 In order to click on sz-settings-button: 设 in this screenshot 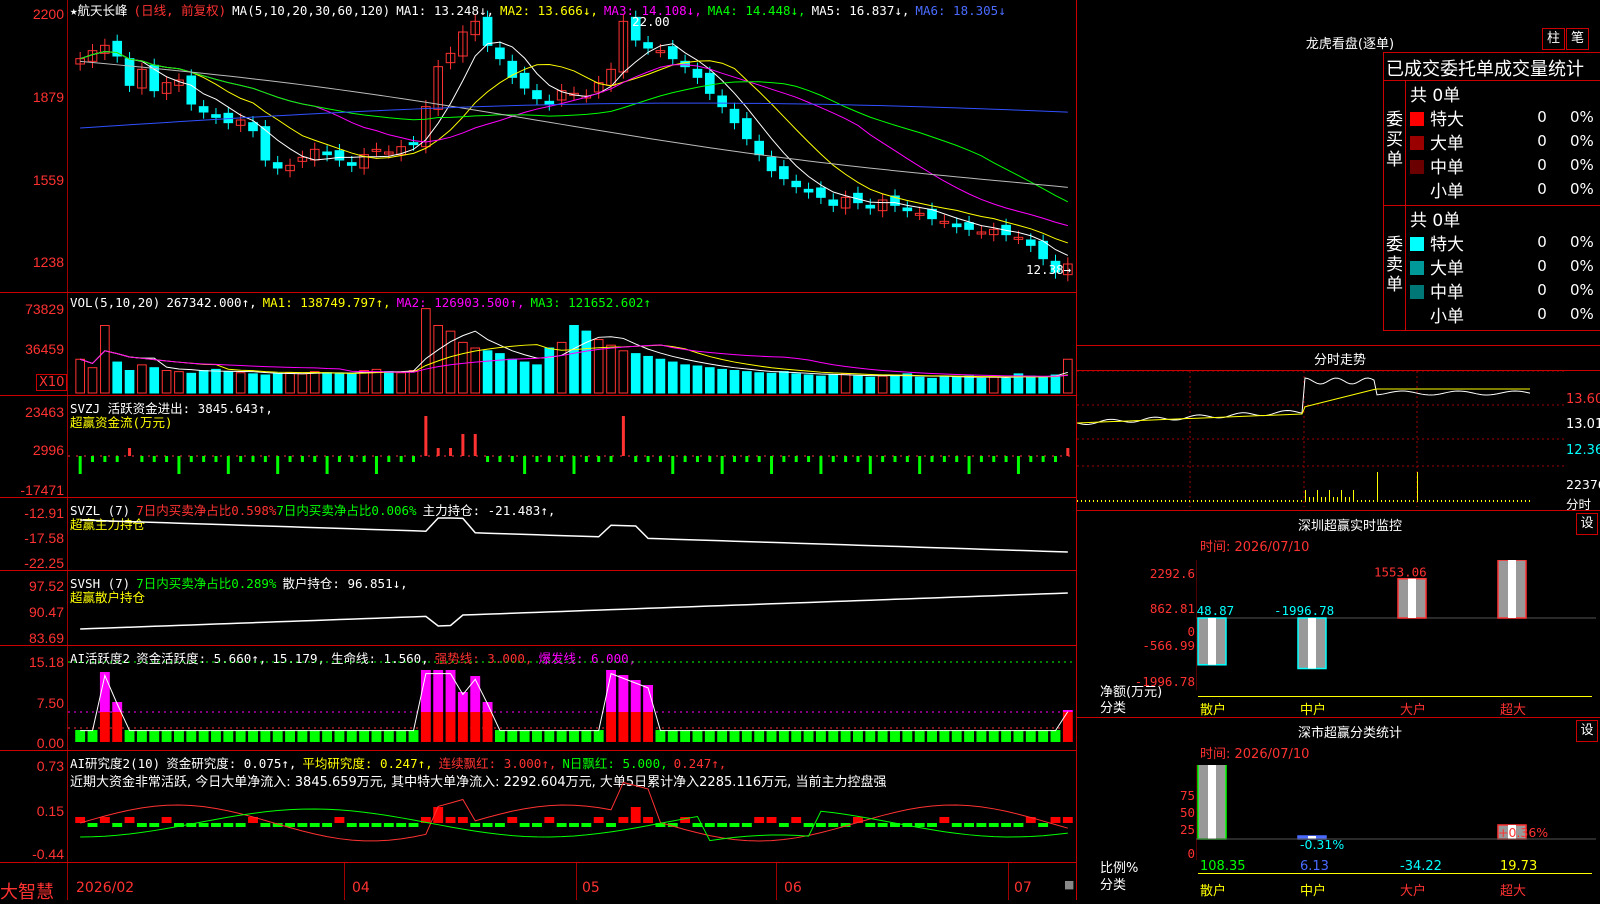, I will do `click(1587, 524)`.